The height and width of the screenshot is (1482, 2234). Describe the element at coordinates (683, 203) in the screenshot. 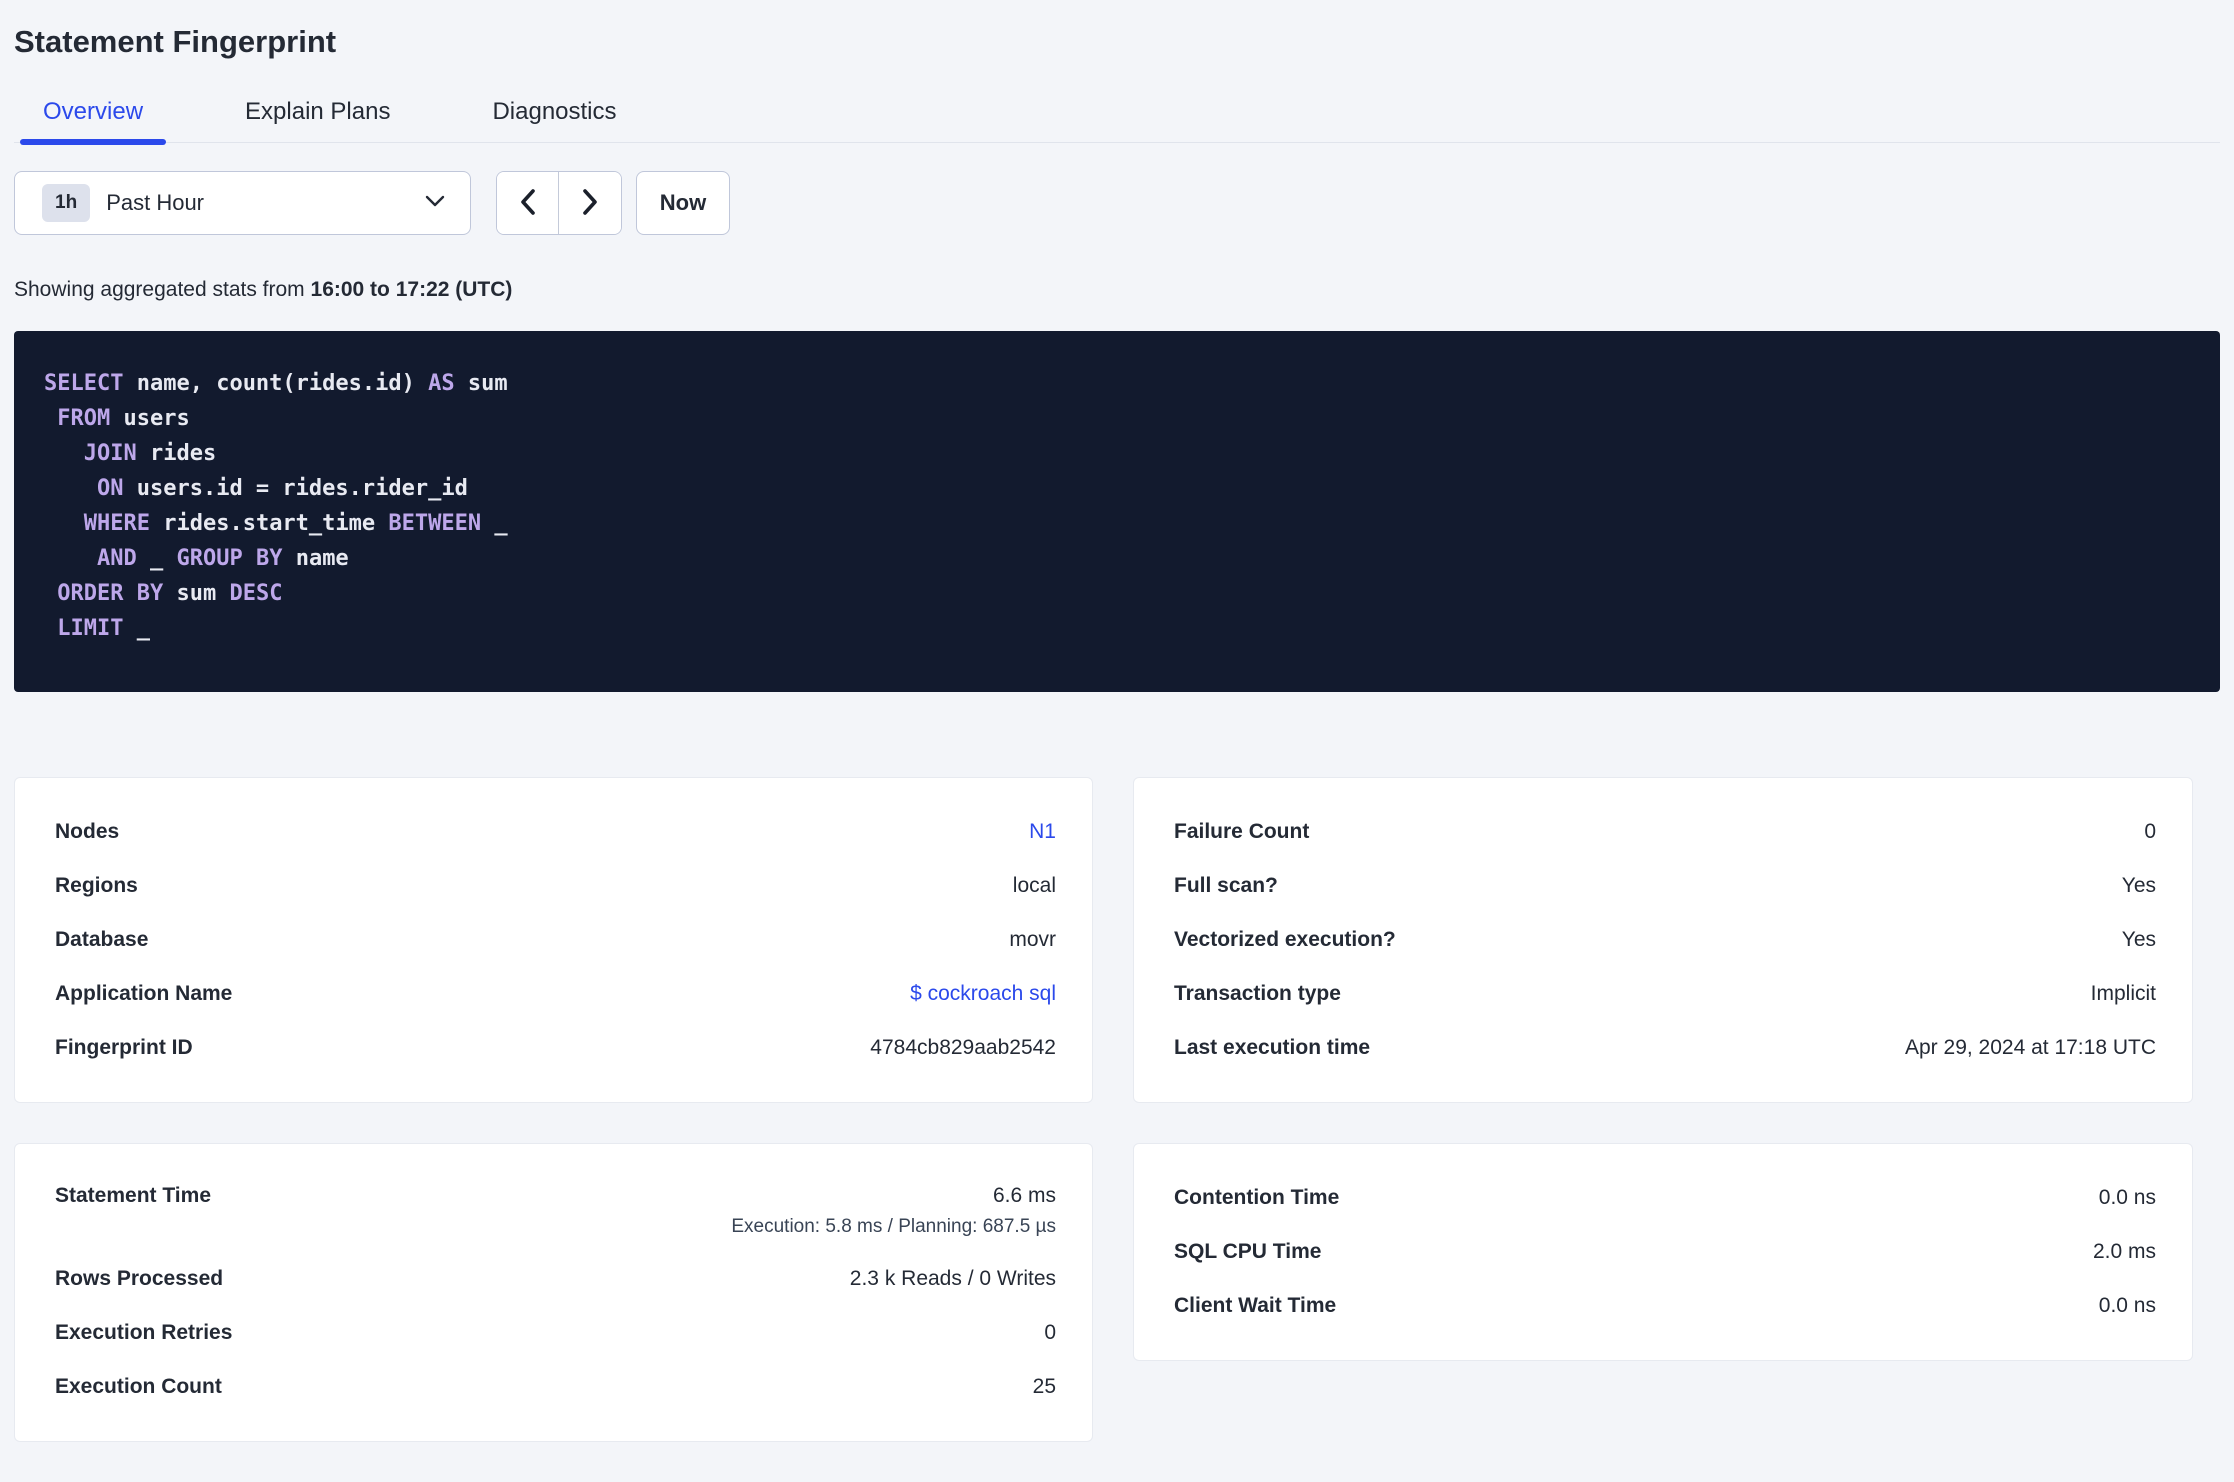

I see `now-button: Now` at that location.